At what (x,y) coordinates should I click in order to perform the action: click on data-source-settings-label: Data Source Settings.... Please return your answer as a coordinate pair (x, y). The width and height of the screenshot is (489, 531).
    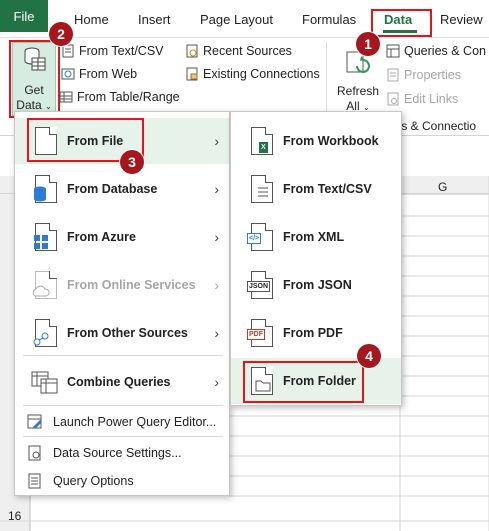
    Looking at the image, I should click on (117, 453).